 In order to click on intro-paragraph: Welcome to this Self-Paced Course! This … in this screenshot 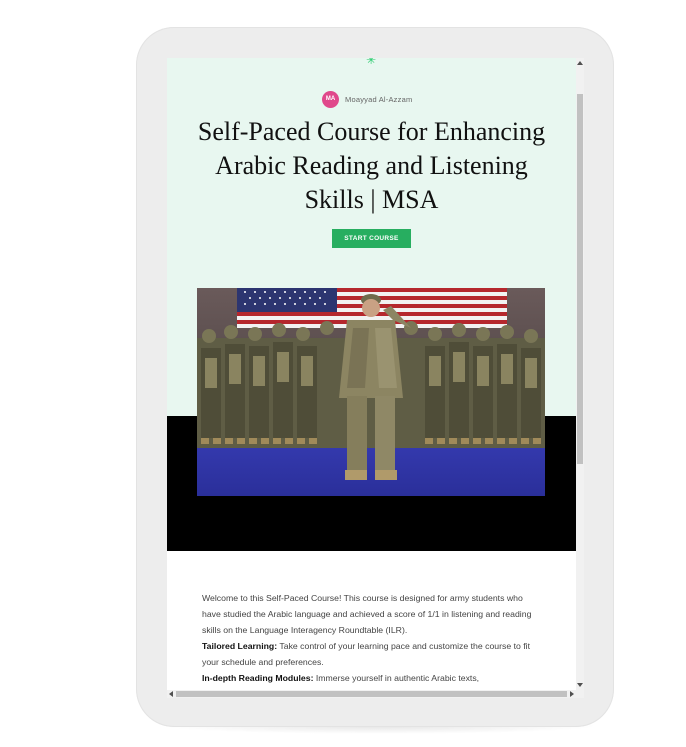, I will do `click(367, 614)`.